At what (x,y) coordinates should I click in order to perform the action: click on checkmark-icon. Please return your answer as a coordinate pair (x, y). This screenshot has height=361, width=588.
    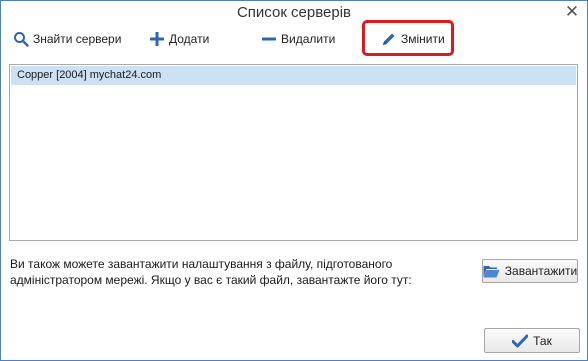
    Looking at the image, I should click on (520, 341).